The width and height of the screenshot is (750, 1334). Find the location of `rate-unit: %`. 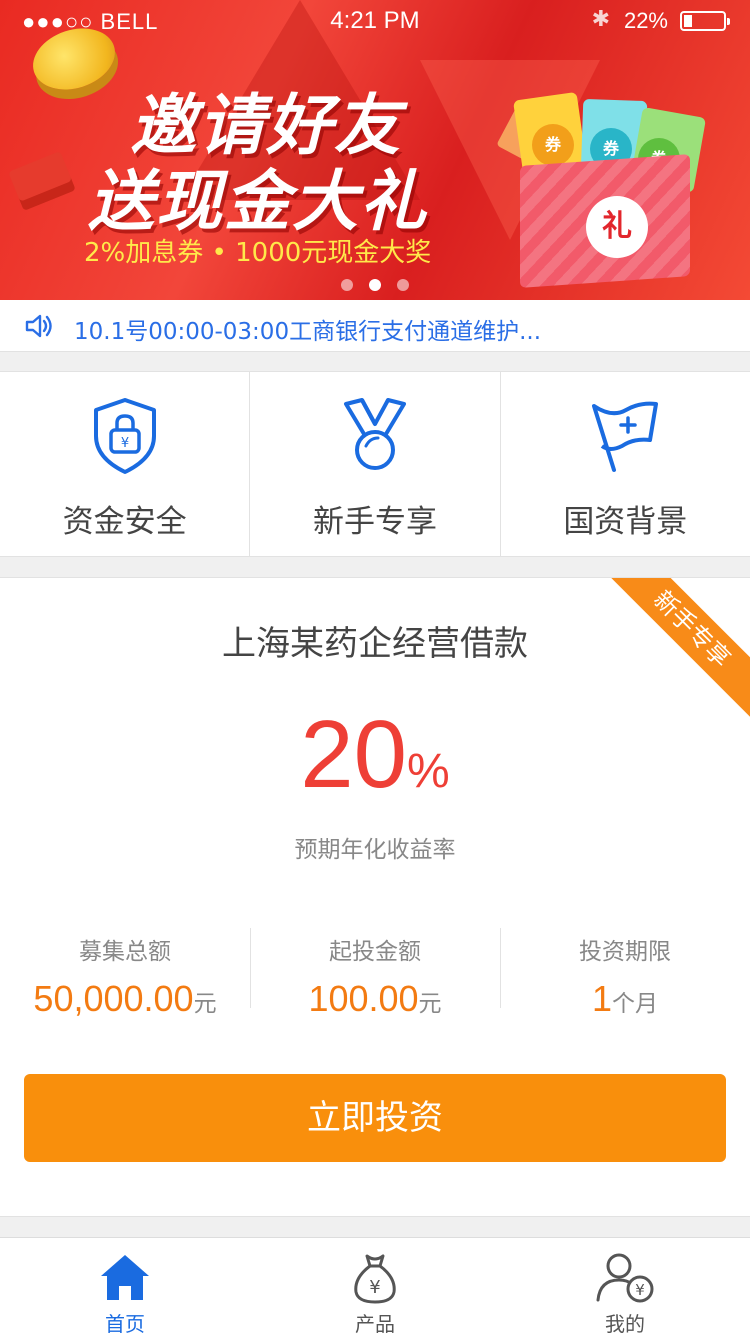

rate-unit: % is located at coordinates (428, 771).